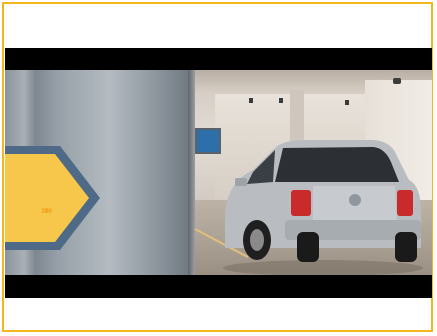 This screenshot has height=336, width=437. I want to click on direction-sign, so click(52, 198).